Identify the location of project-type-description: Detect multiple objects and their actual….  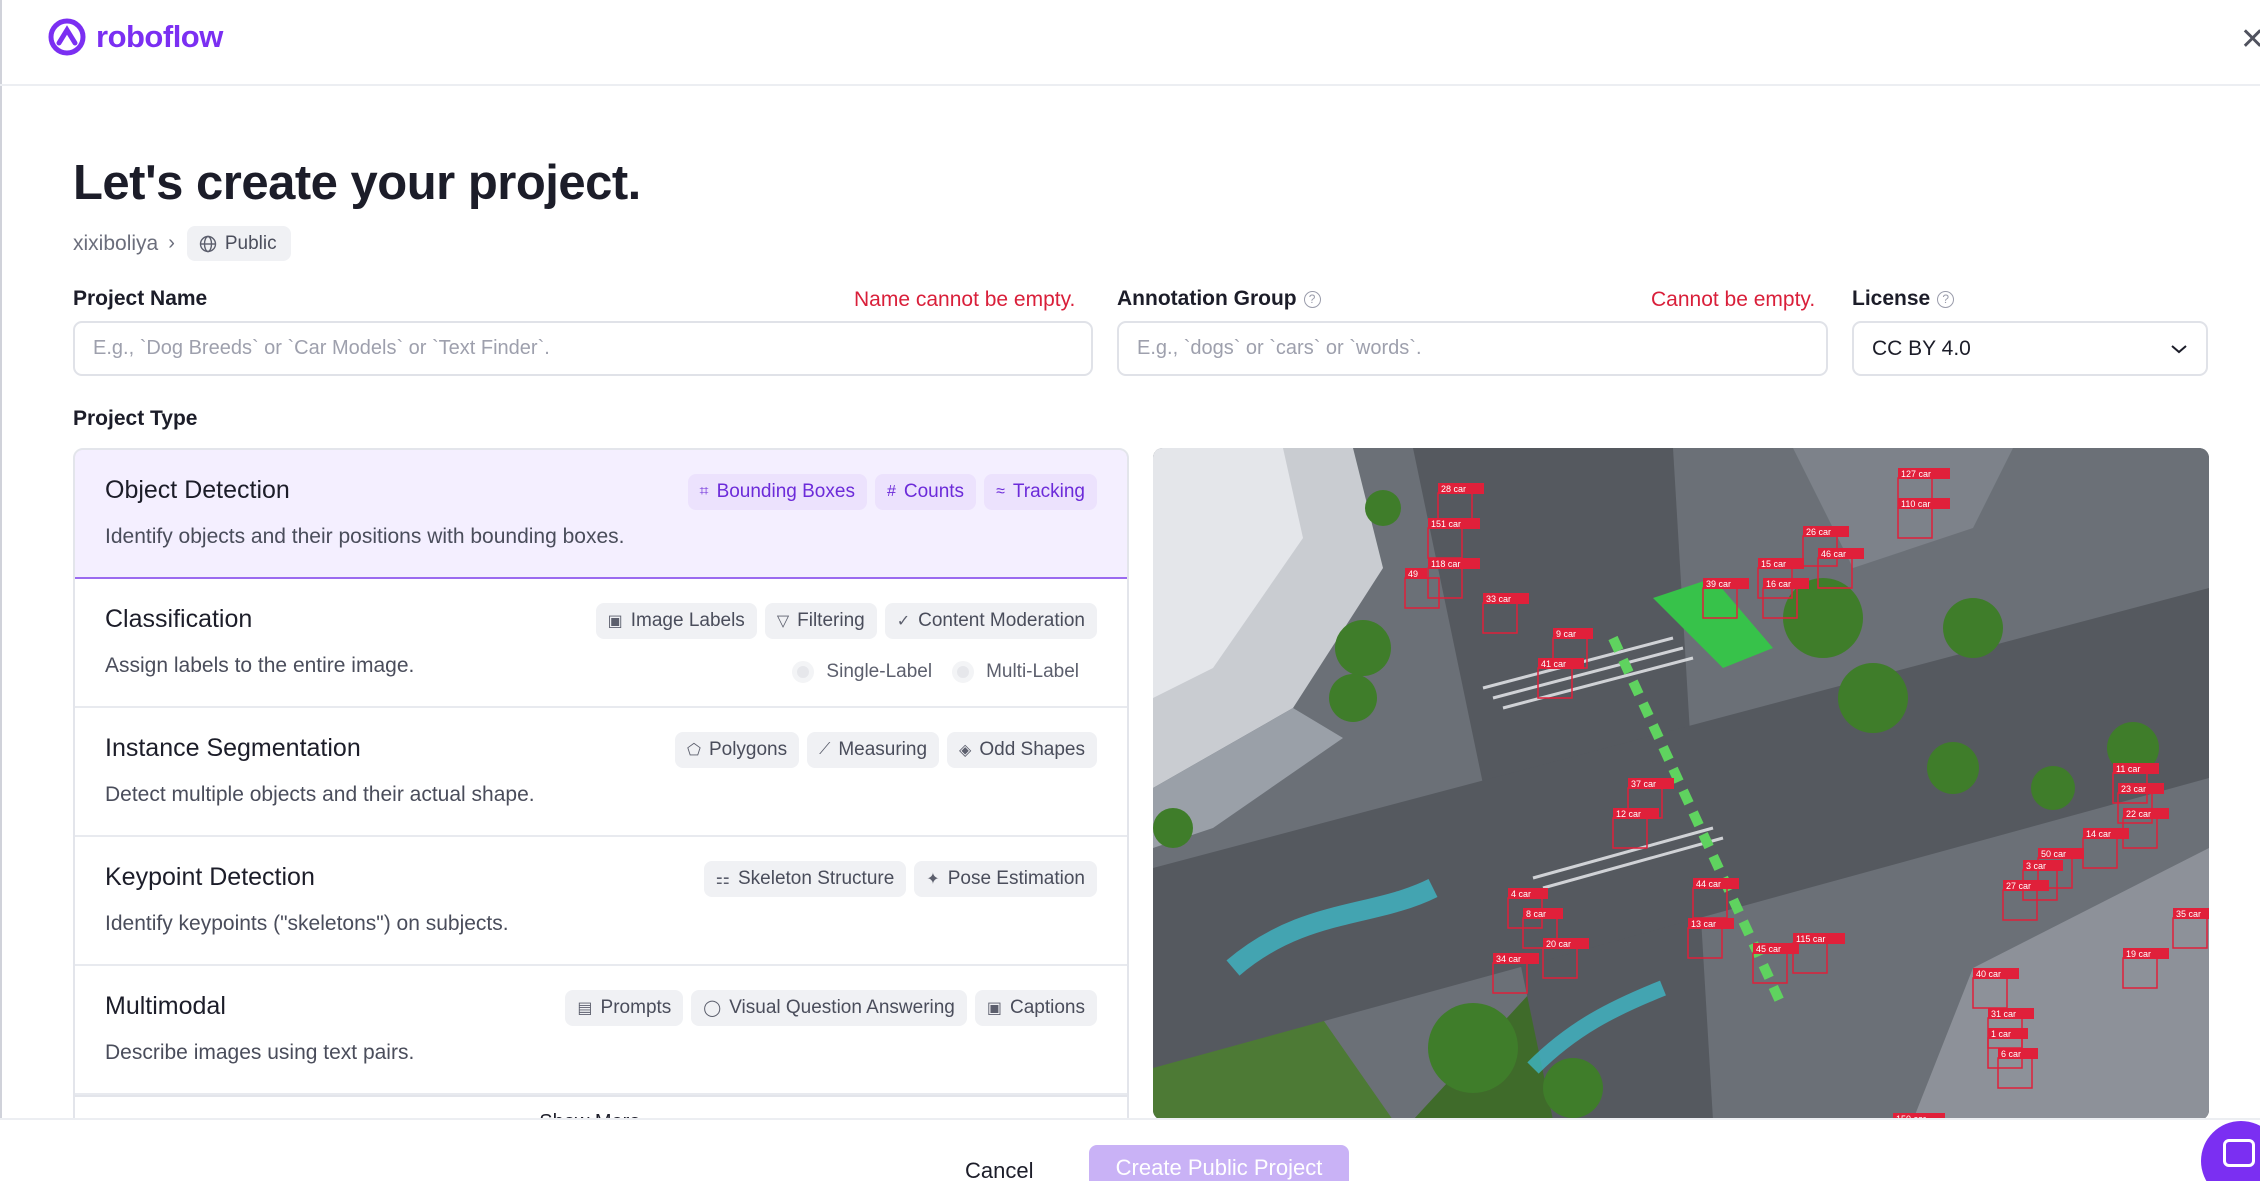
(320, 794).